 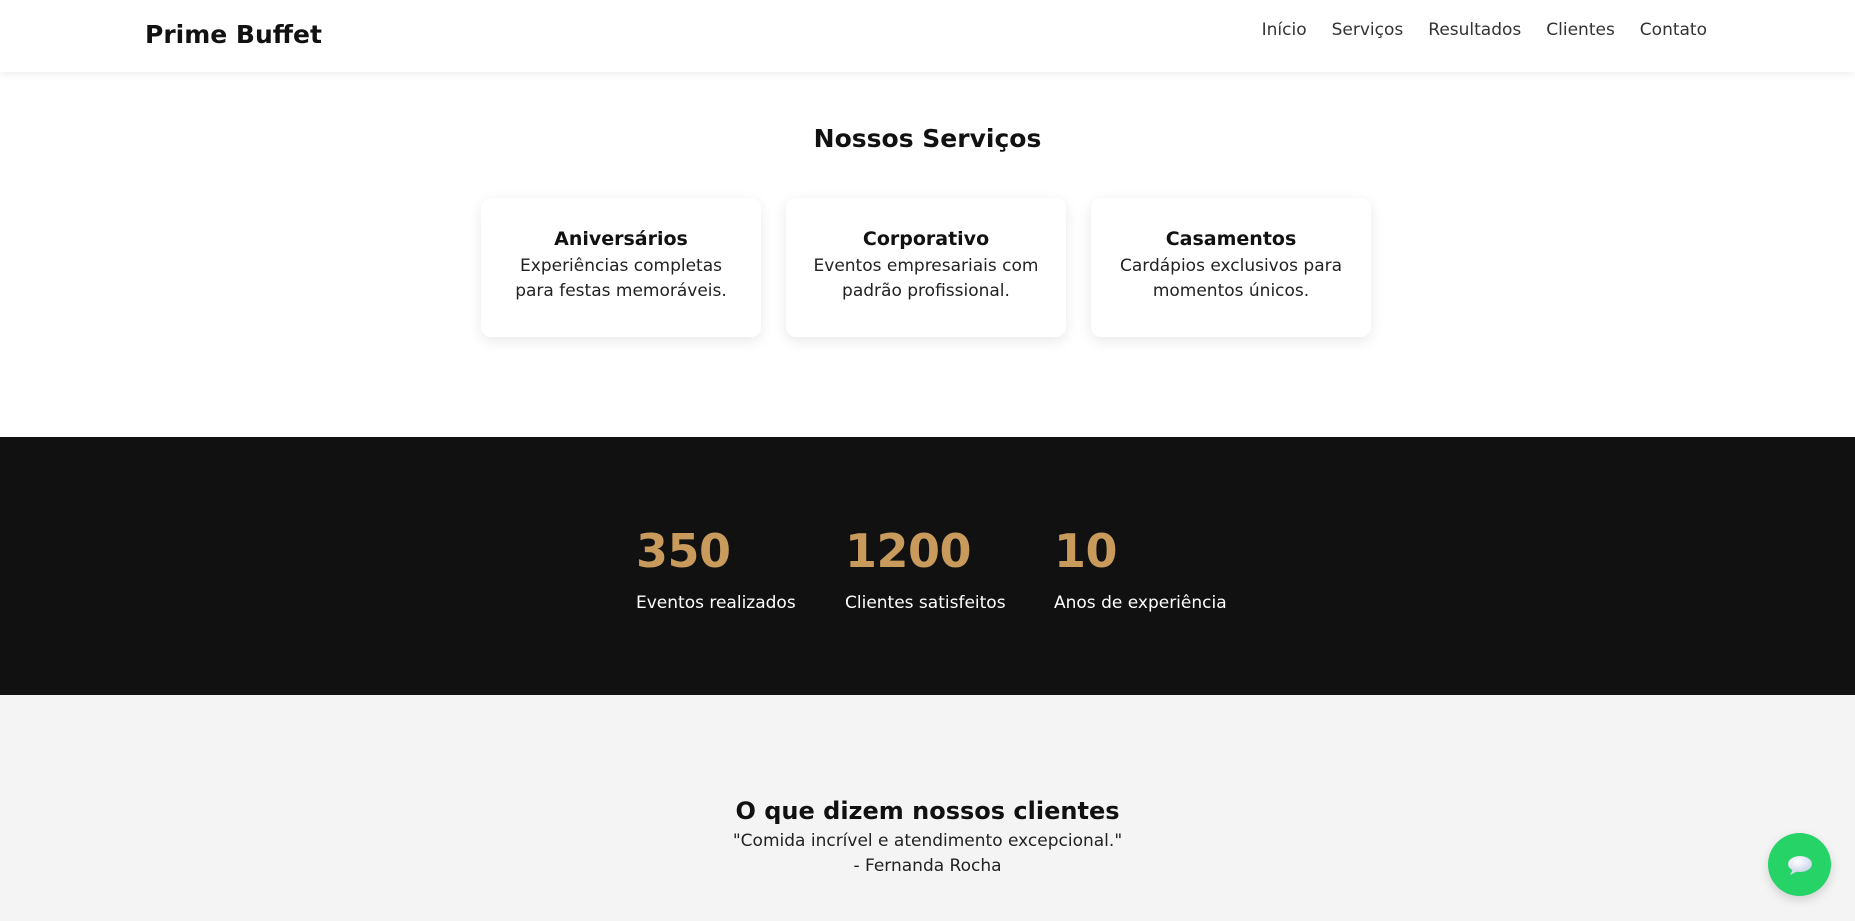 I want to click on chat-button, so click(x=1799, y=864).